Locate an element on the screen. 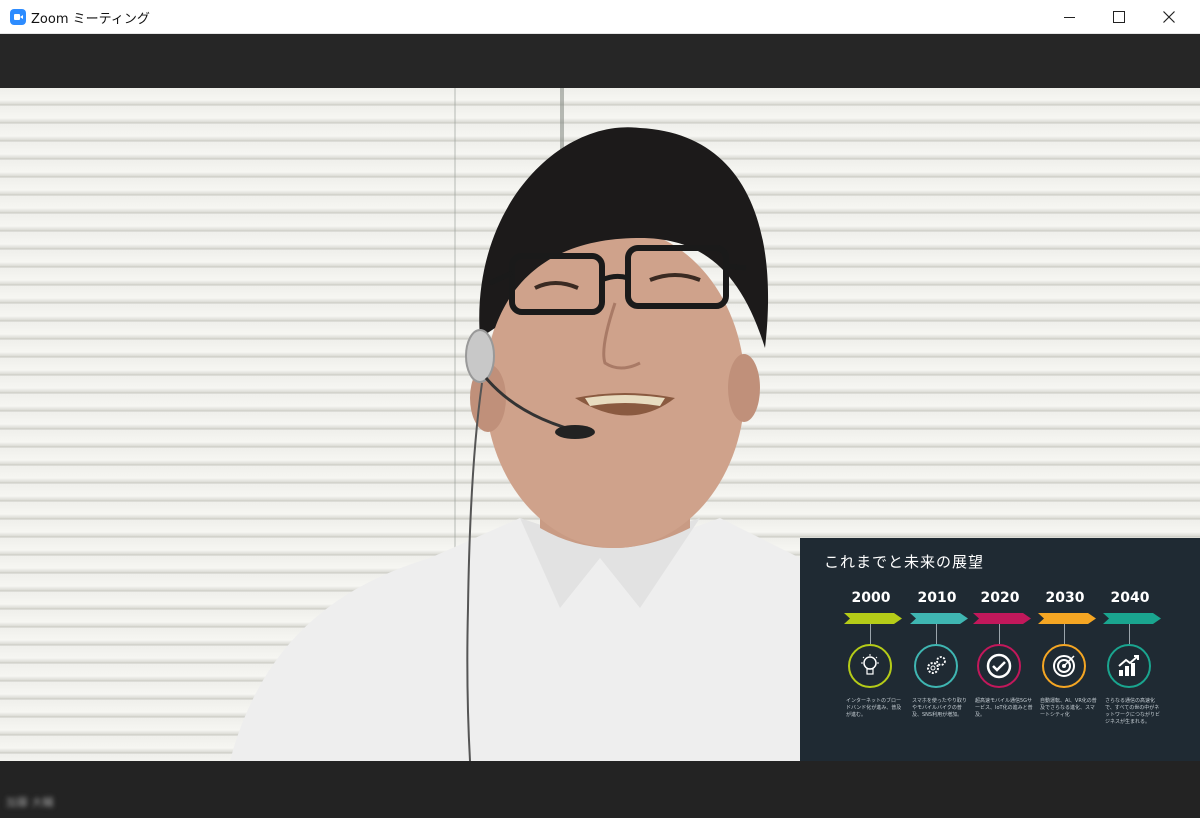  minimize-button is located at coordinates (1069, 17).